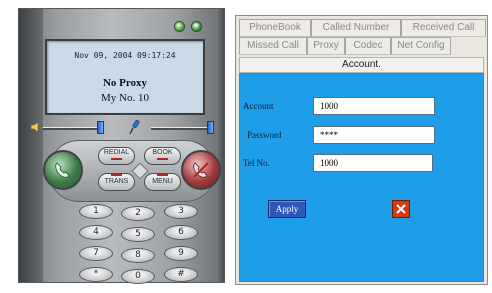 This screenshot has width=492, height=293. I want to click on volume-controls, so click(124, 127).